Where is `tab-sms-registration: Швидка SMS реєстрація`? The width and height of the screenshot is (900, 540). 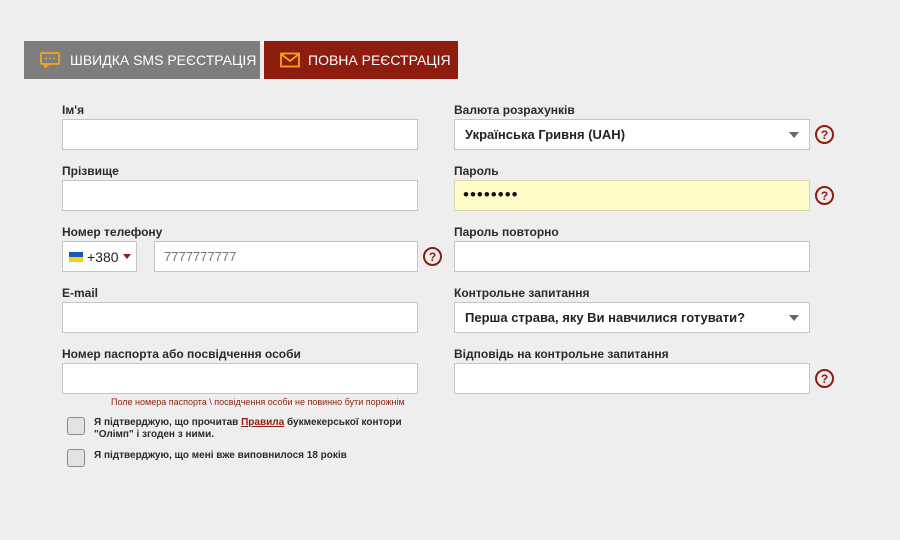
tab-sms-registration: Швидка SMS реєстрація is located at coordinates (142, 60).